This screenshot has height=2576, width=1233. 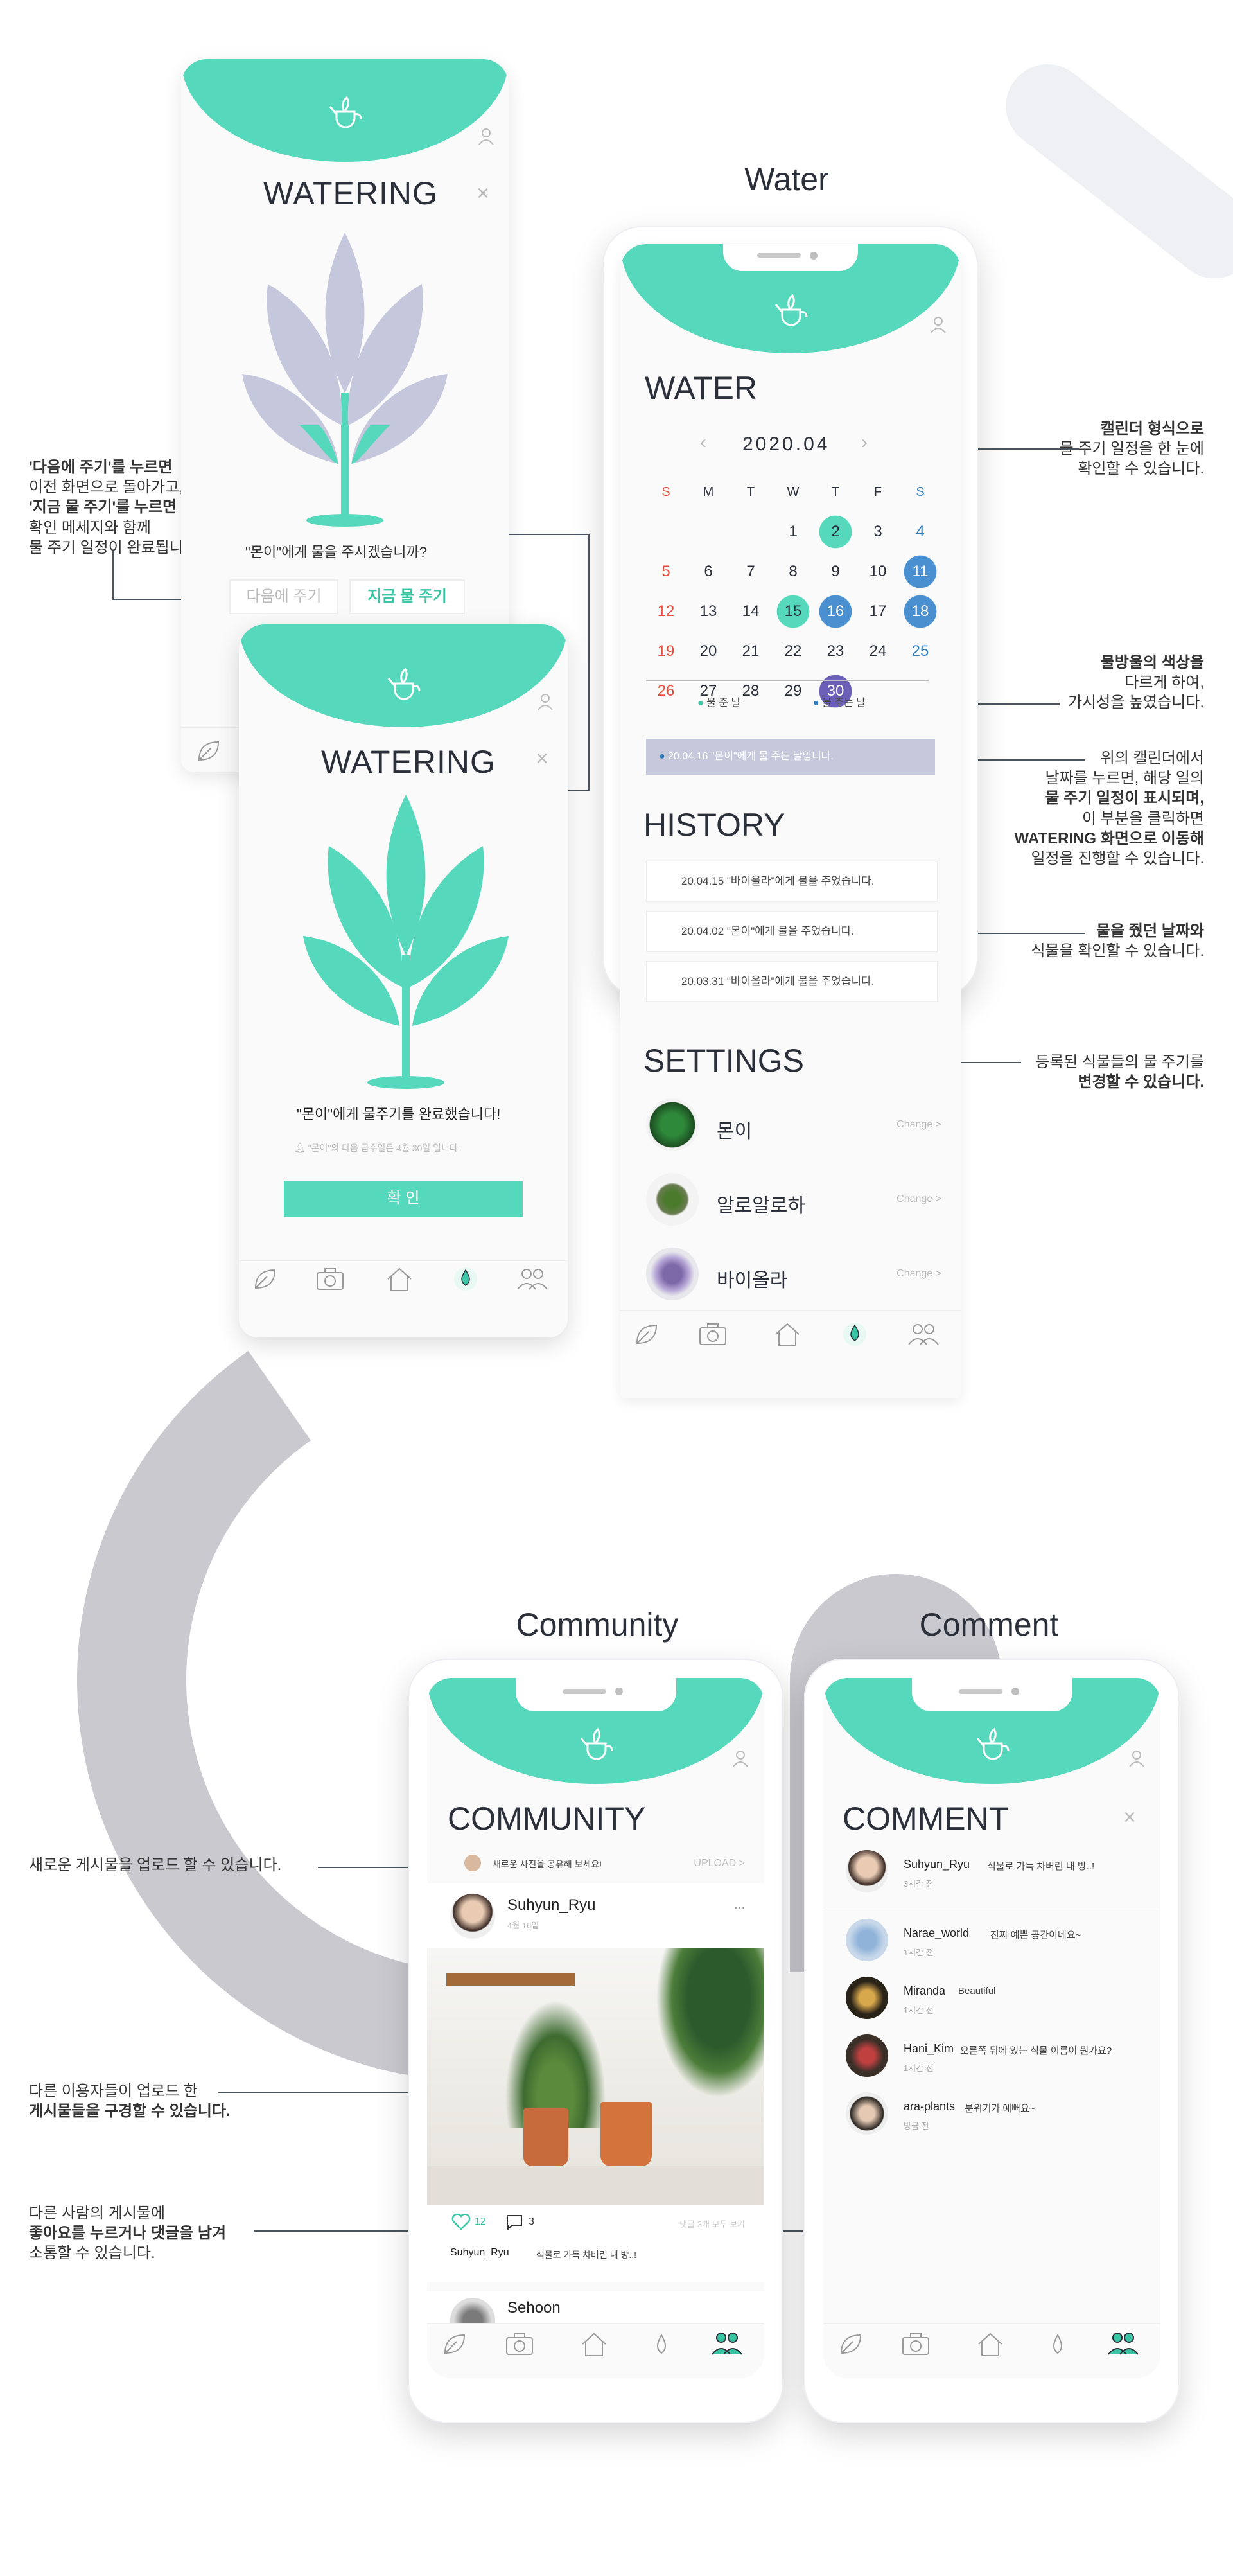 What do you see at coordinates (751, 611) in the screenshot?
I see `calendar-day: 14` at bounding box center [751, 611].